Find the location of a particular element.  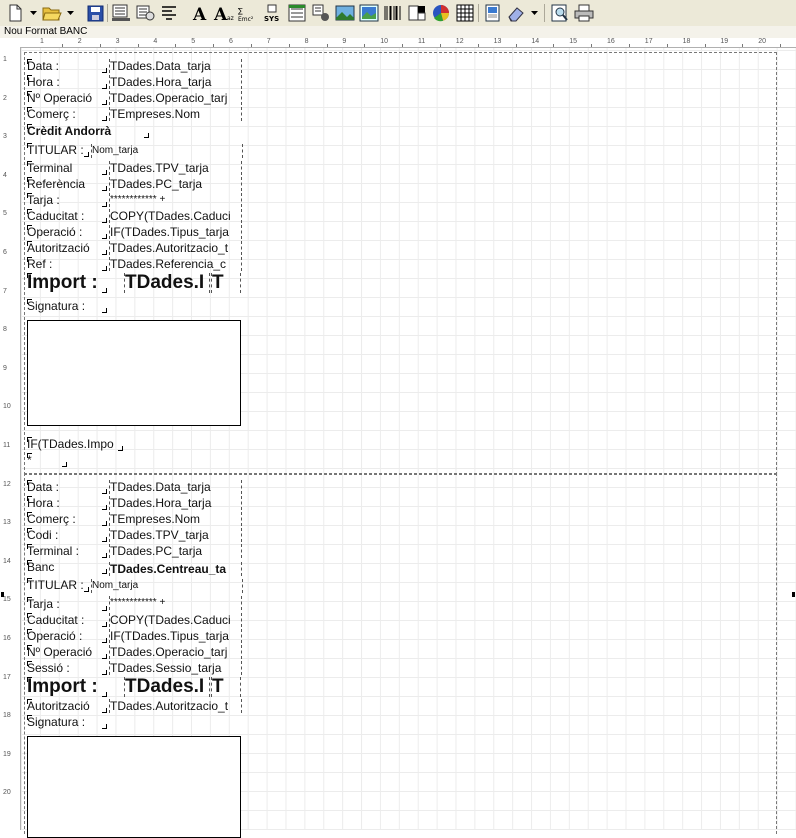

font-icon: A is located at coordinates (201, 13).